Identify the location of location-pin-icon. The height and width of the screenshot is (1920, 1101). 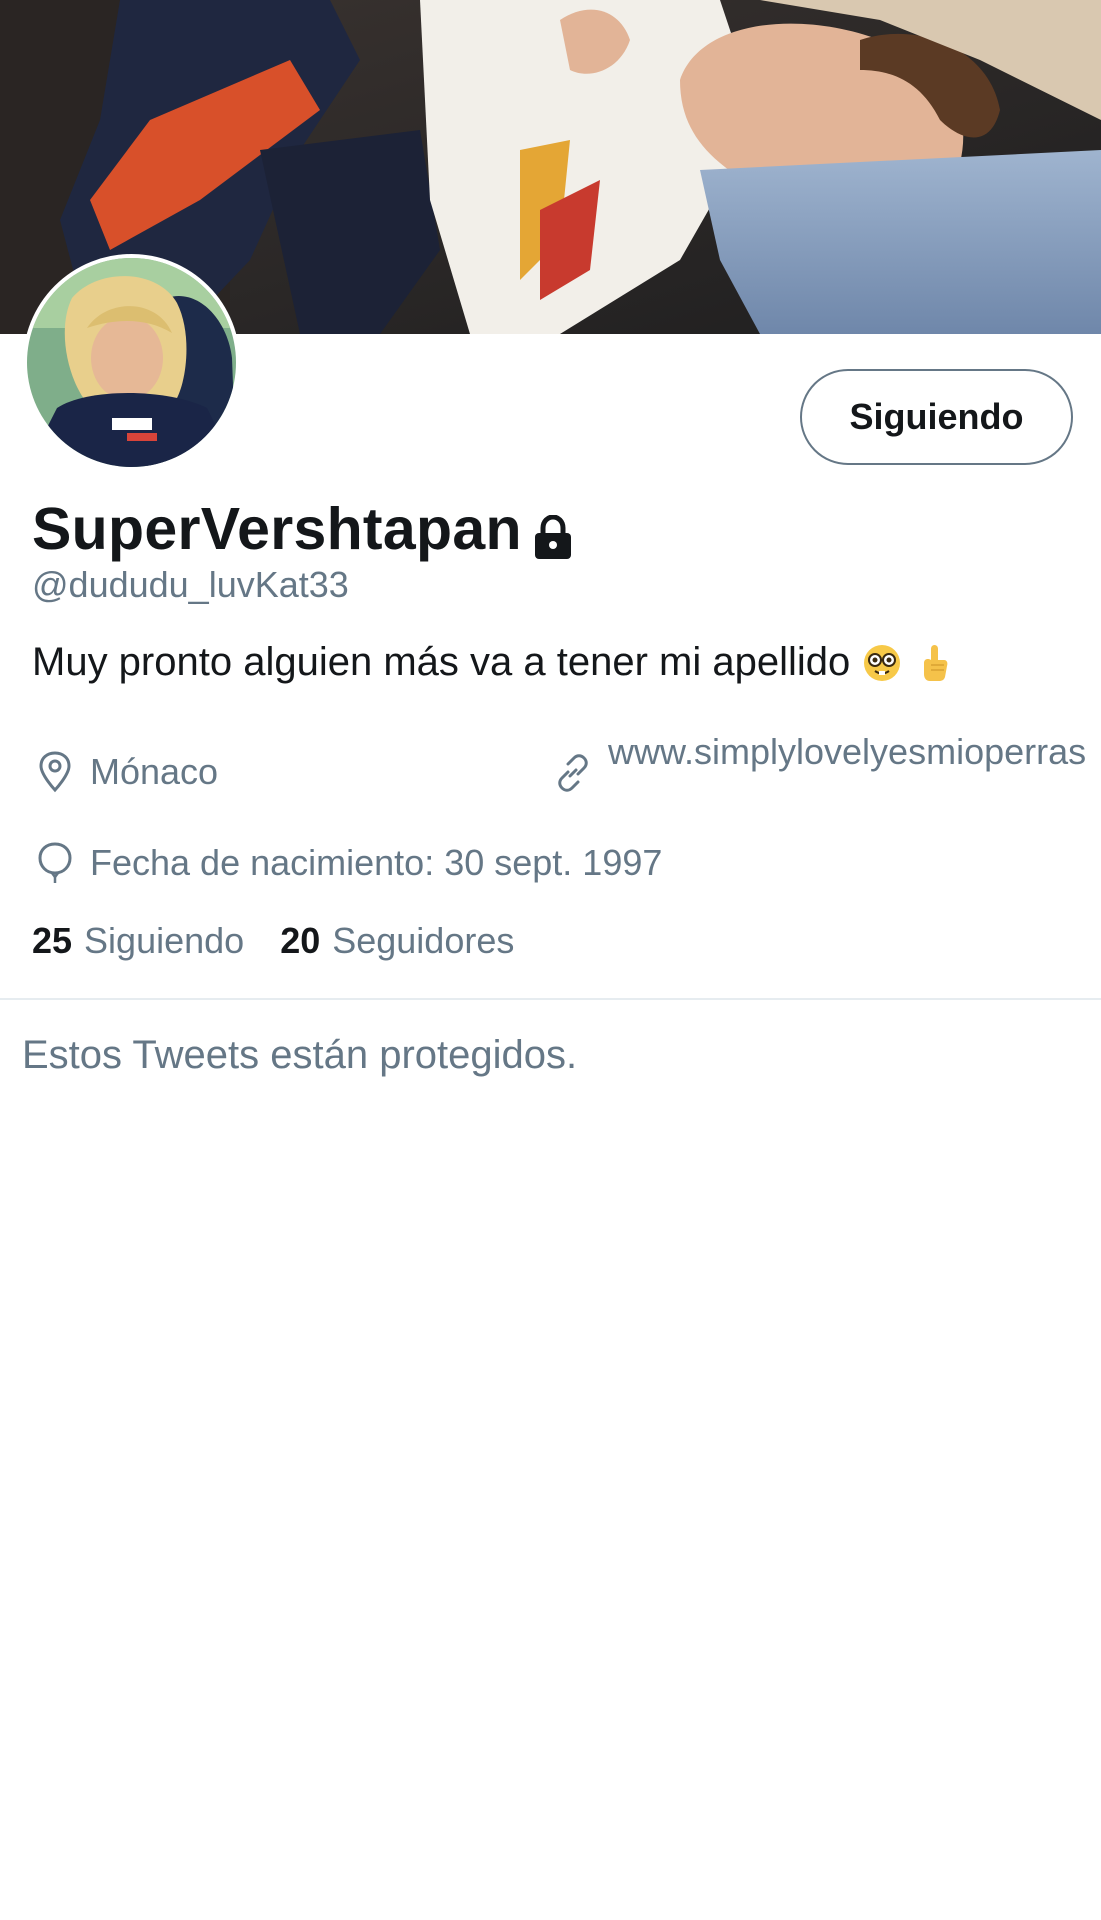
(55, 772).